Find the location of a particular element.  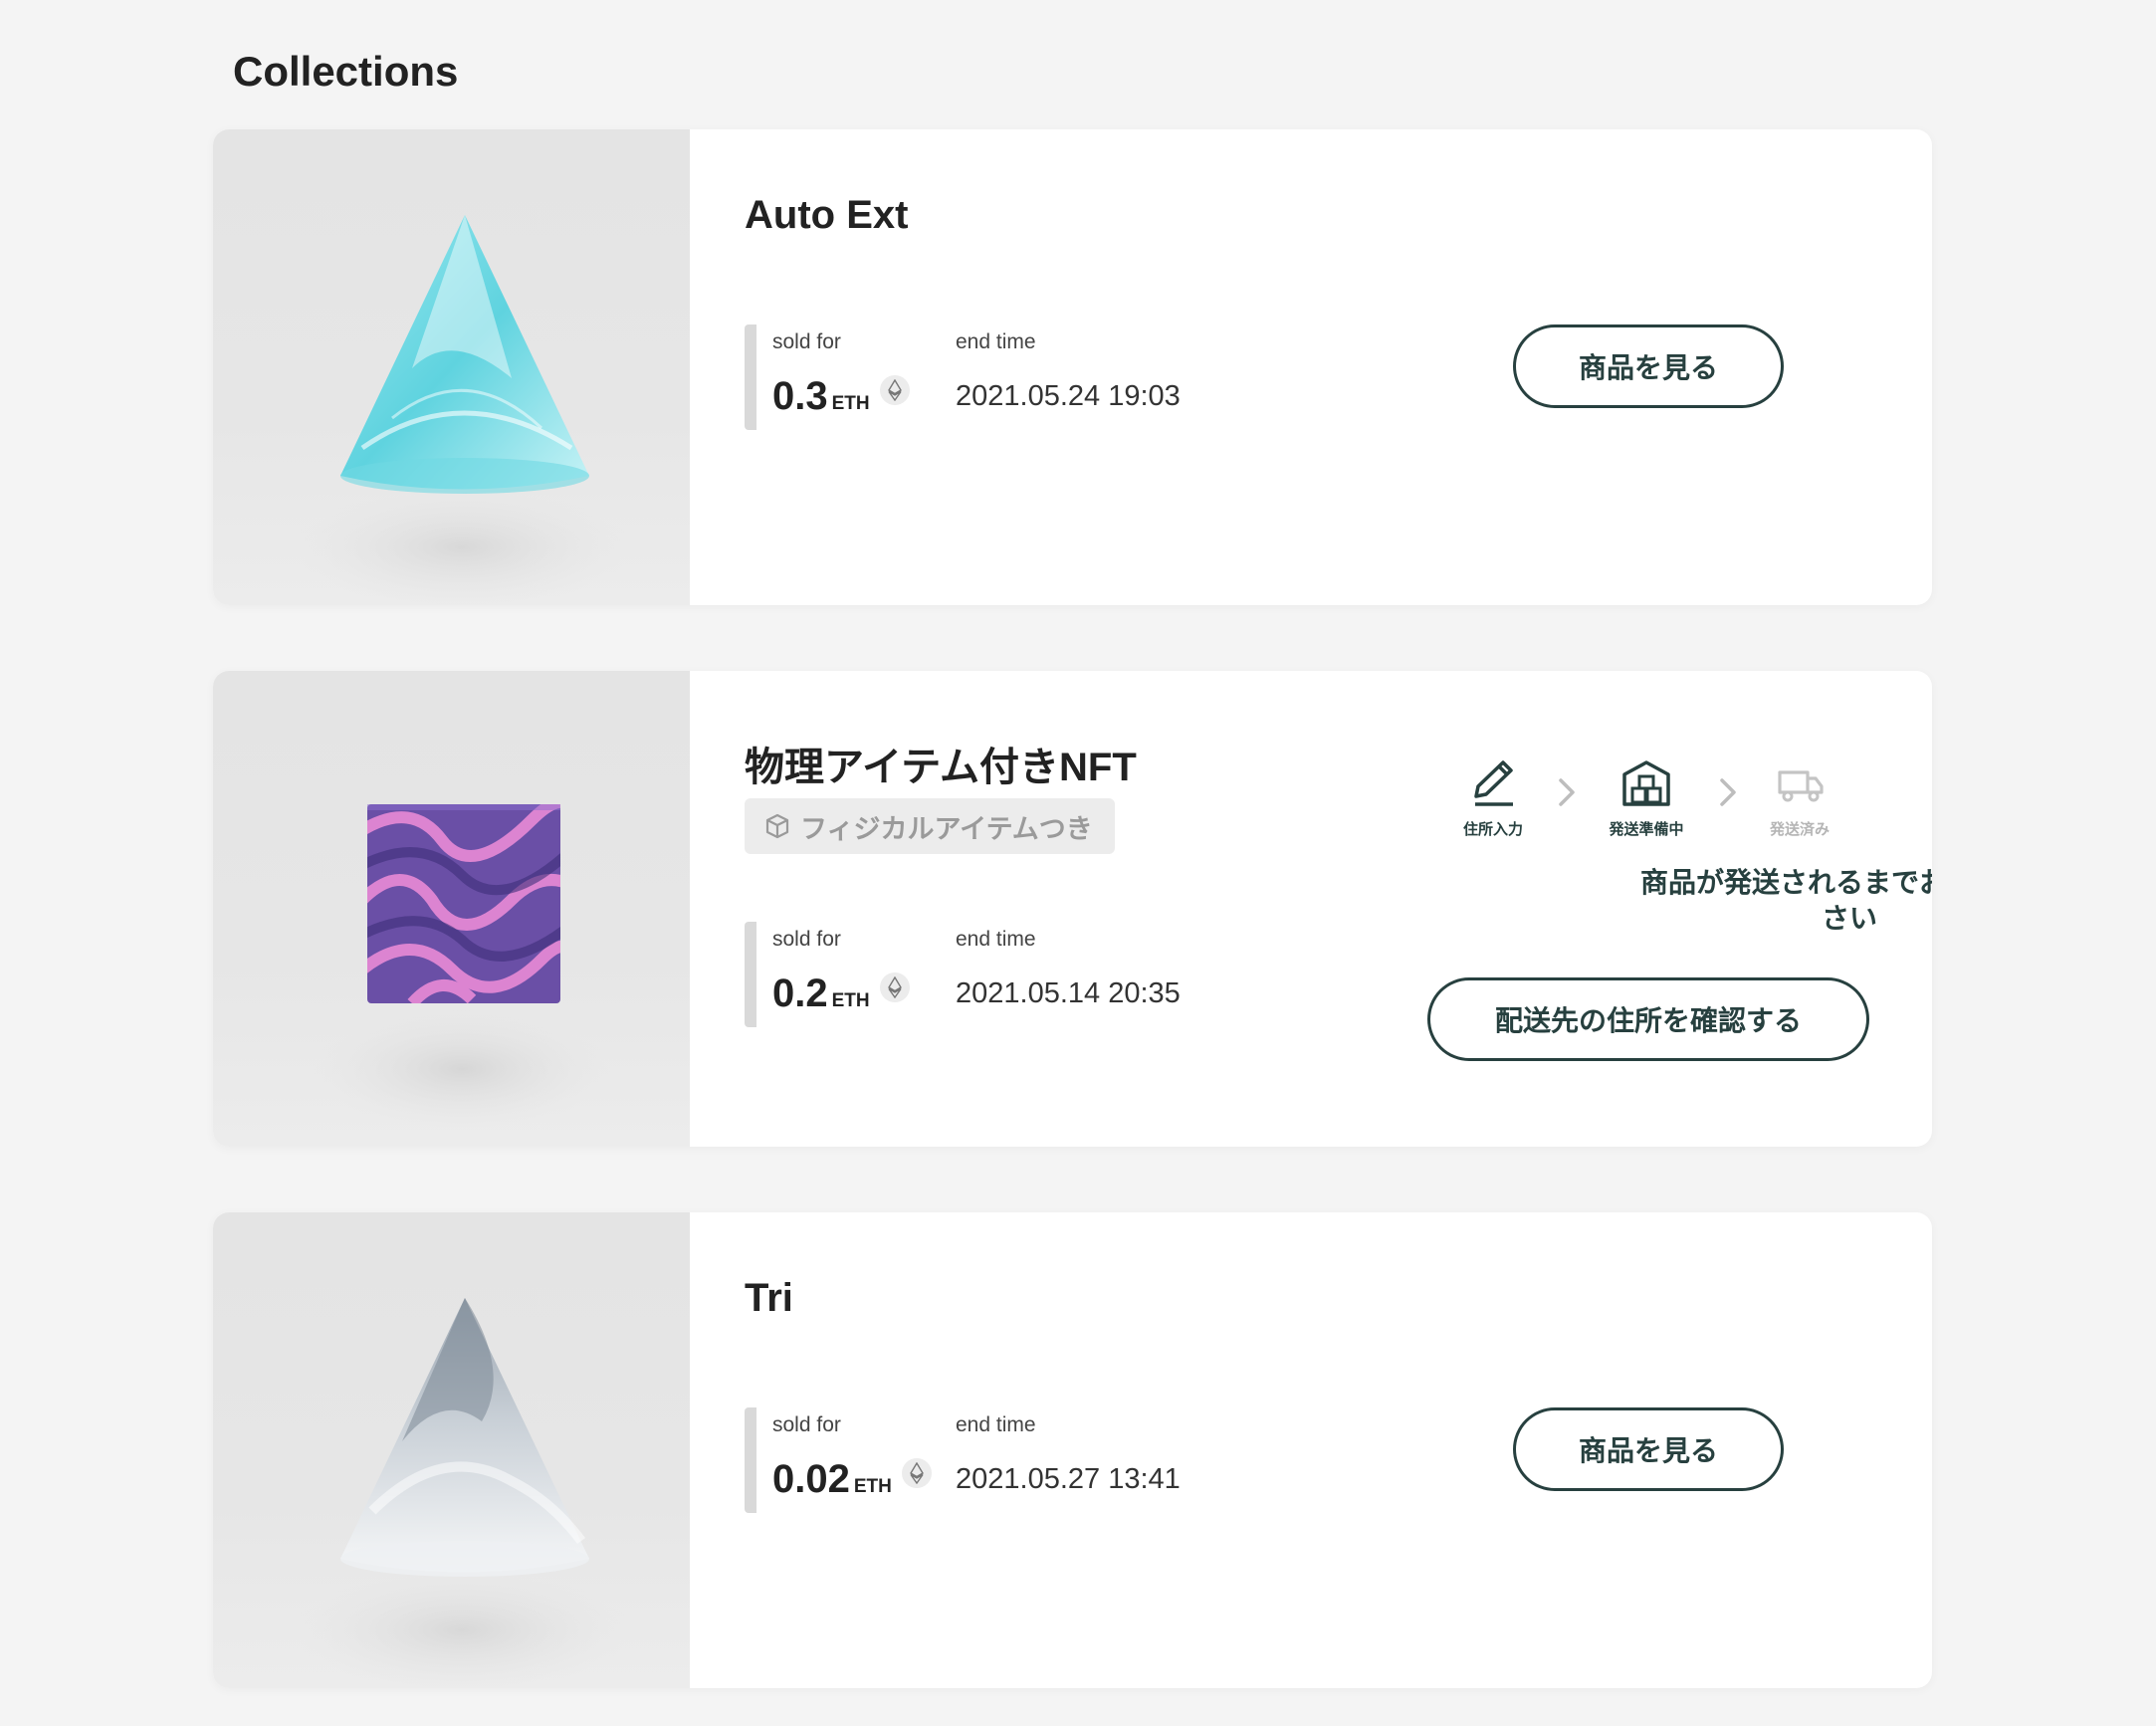

chevron-right-icon is located at coordinates (1567, 792).